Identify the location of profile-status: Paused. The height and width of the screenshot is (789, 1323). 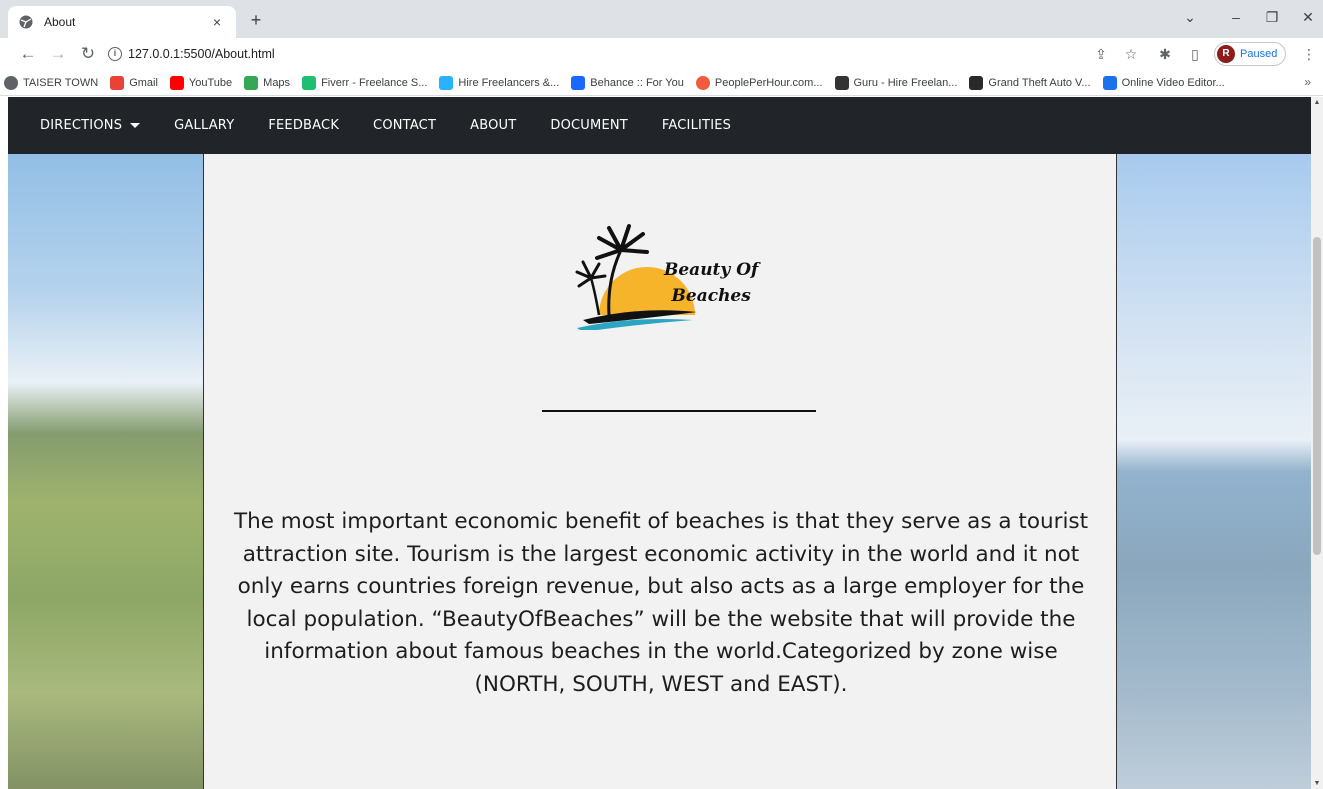
(1259, 54).